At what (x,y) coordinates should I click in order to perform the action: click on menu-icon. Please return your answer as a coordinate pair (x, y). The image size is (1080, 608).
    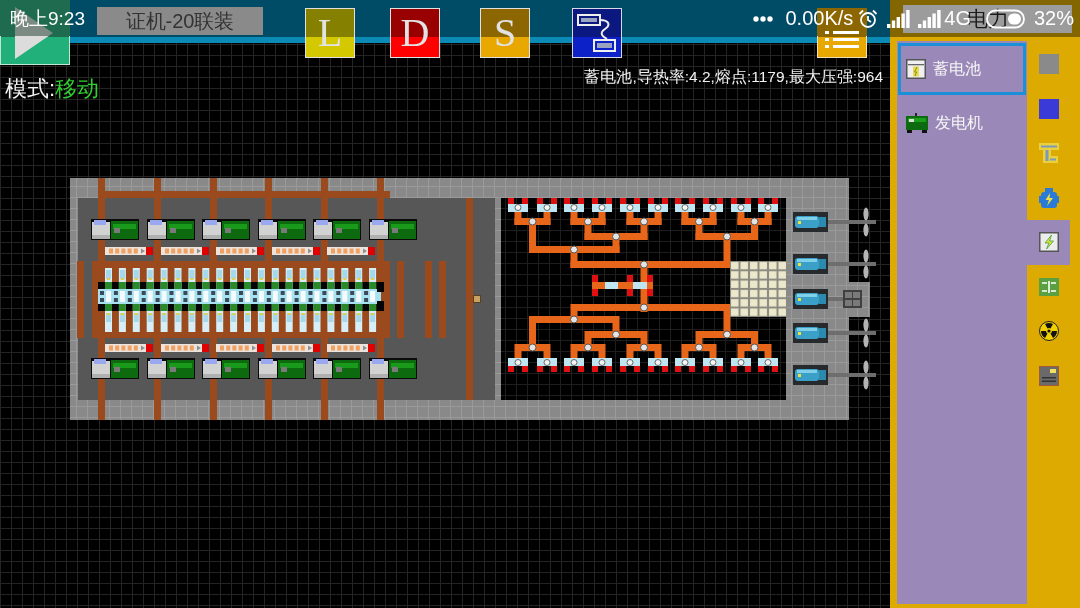
    Looking at the image, I should click on (842, 39).